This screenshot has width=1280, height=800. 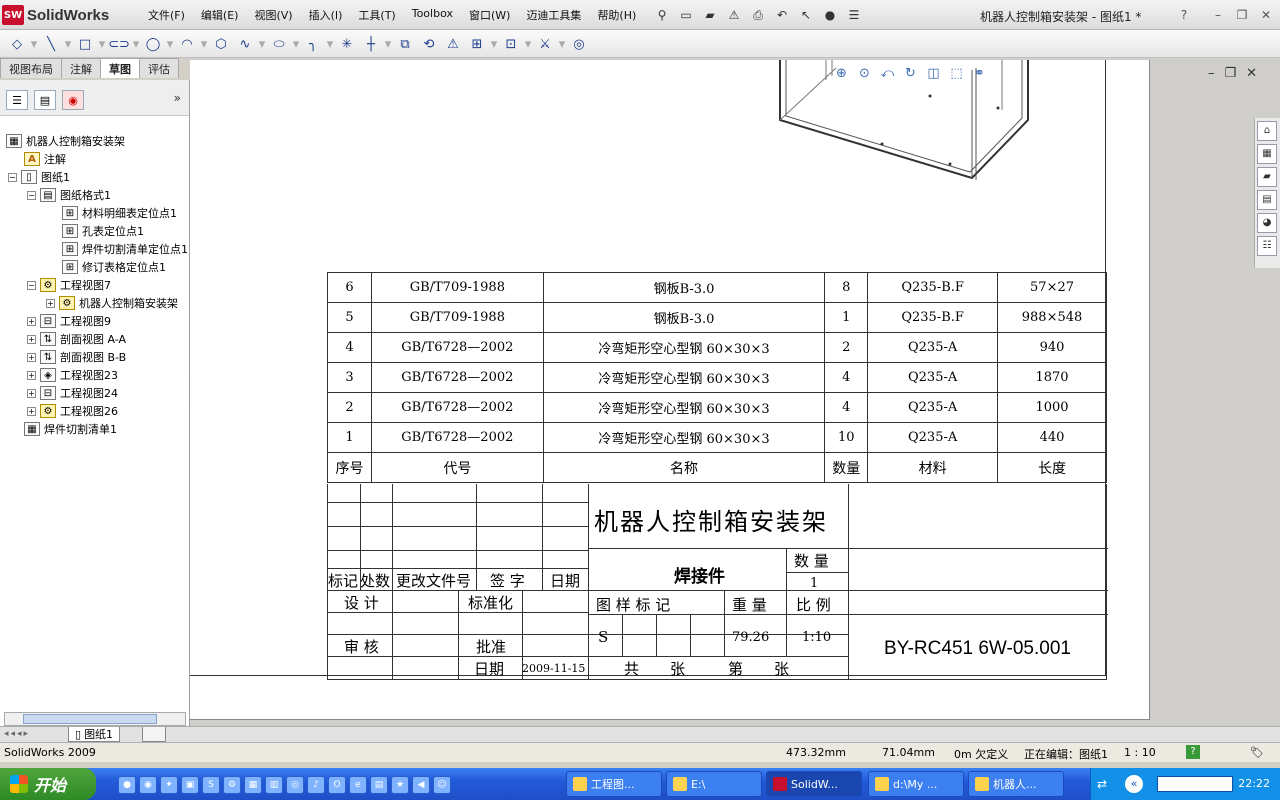 I want to click on table-row: 6 GB/T709-1988 钢板B-3.0 8 Q235-B.F 57×27, so click(x=717, y=287).